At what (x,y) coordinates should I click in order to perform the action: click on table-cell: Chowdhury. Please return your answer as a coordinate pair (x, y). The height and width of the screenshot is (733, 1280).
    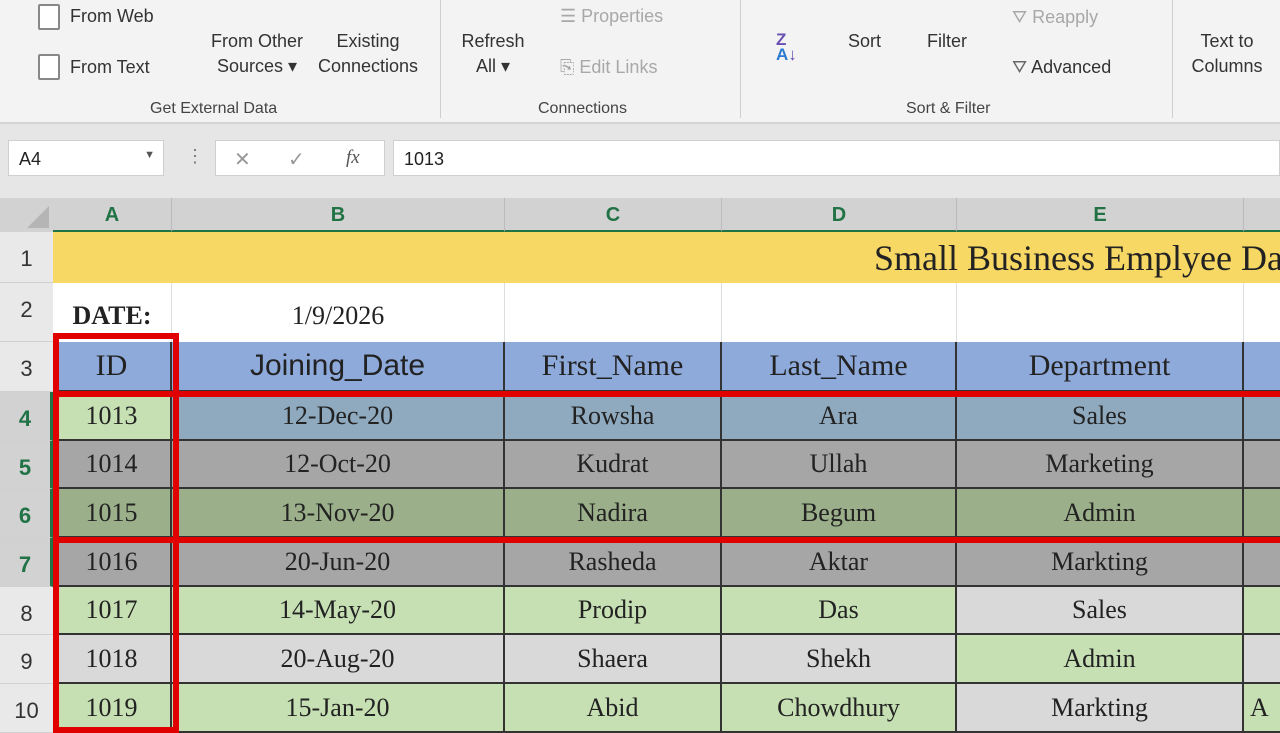
    Looking at the image, I should click on (839, 708).